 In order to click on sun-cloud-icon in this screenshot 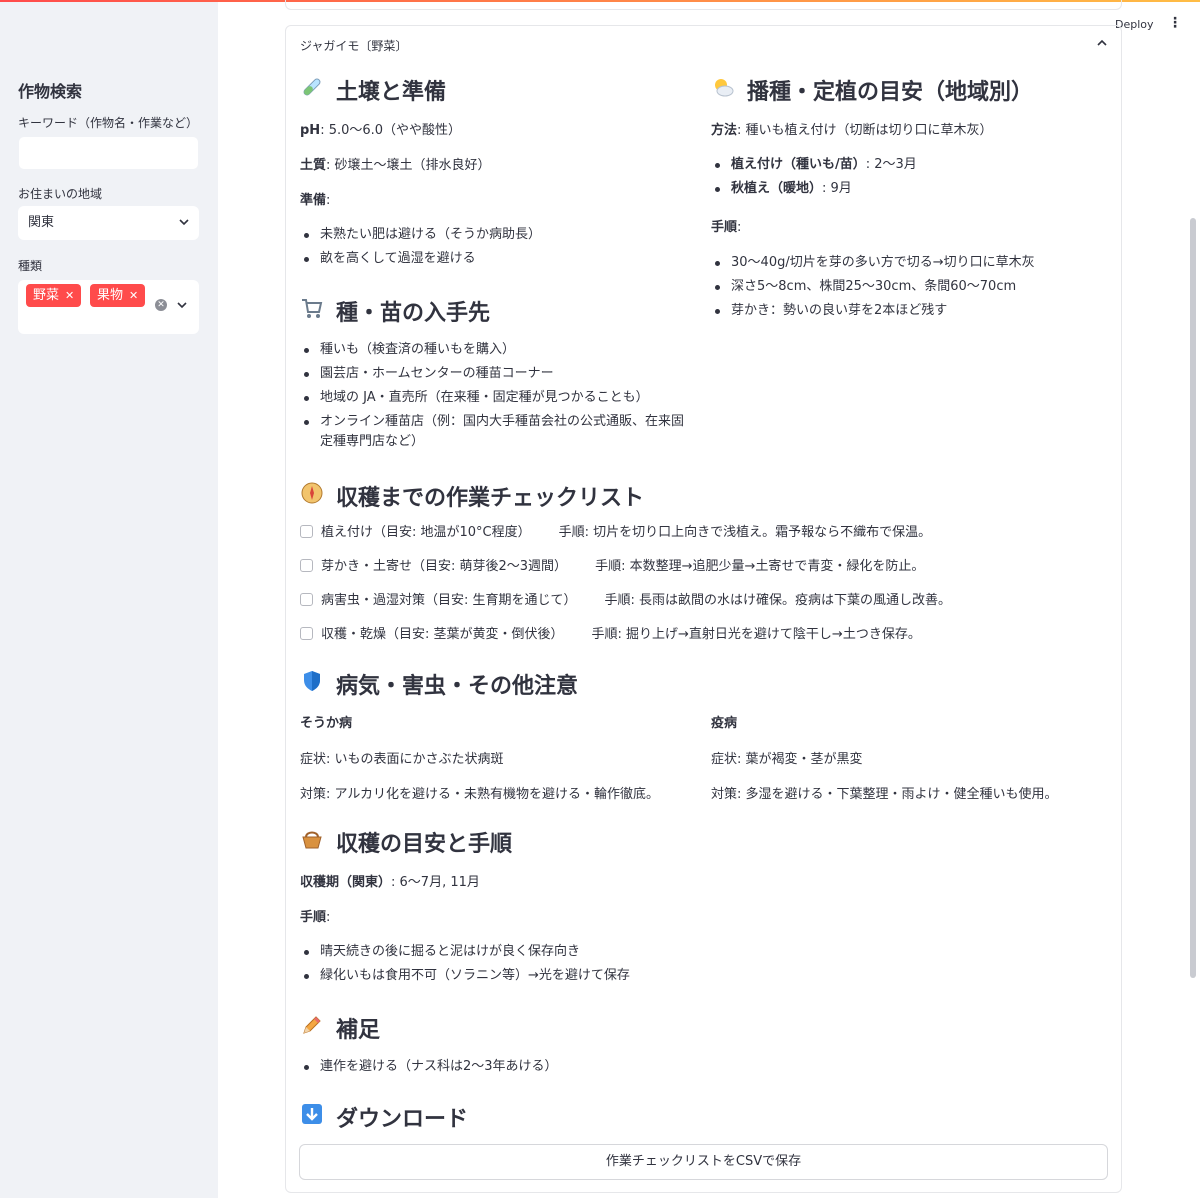, I will do `click(725, 89)`.